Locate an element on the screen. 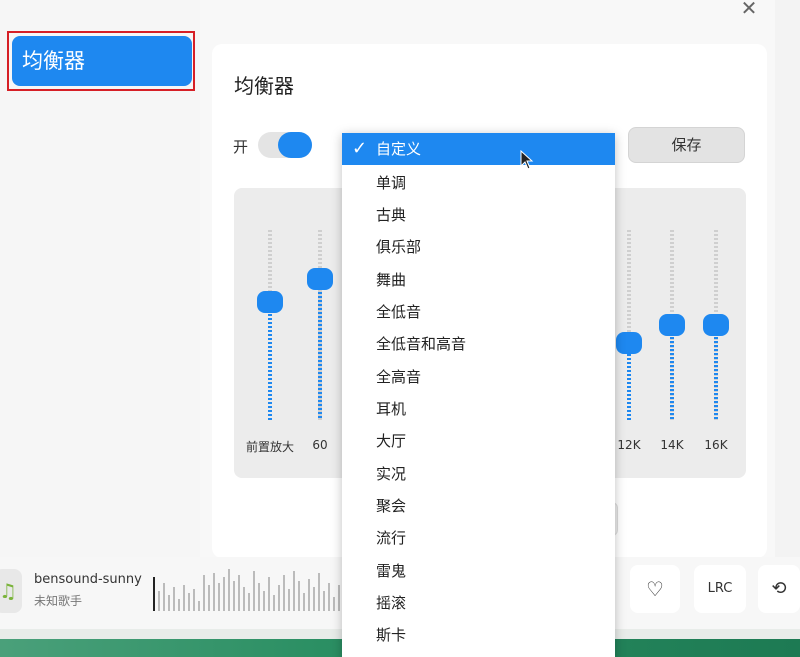  selection-highlight-box is located at coordinates (101, 61).